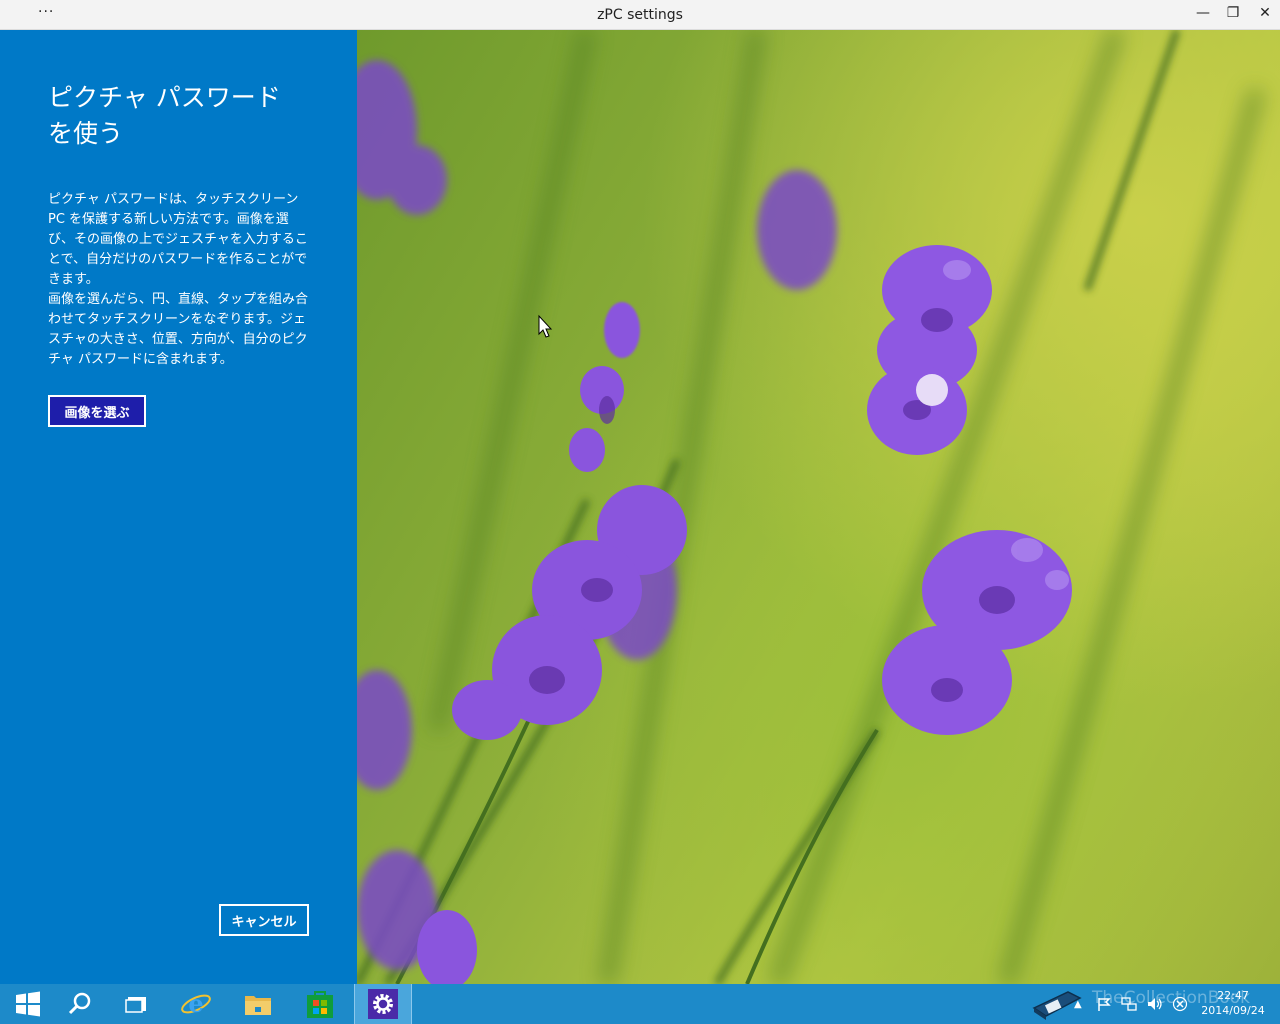 The height and width of the screenshot is (1024, 1280). I want to click on file-explorer-icon, so click(258, 1005).